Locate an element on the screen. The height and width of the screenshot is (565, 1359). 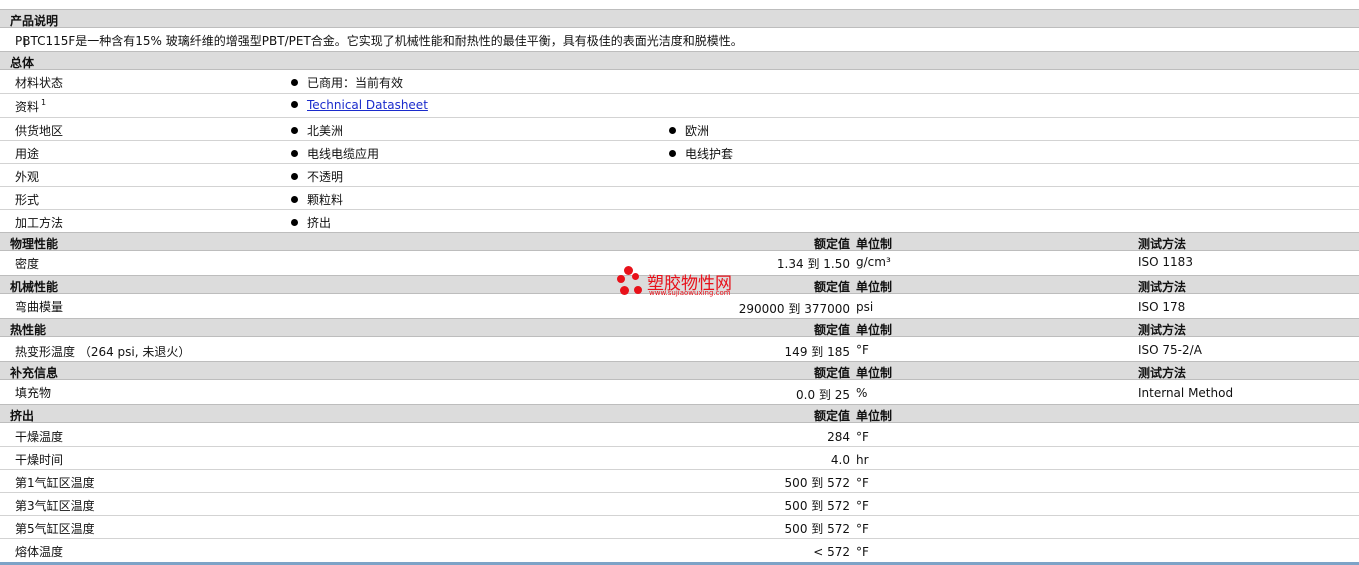
section-title: 热性能 is located at coordinates (28, 330).